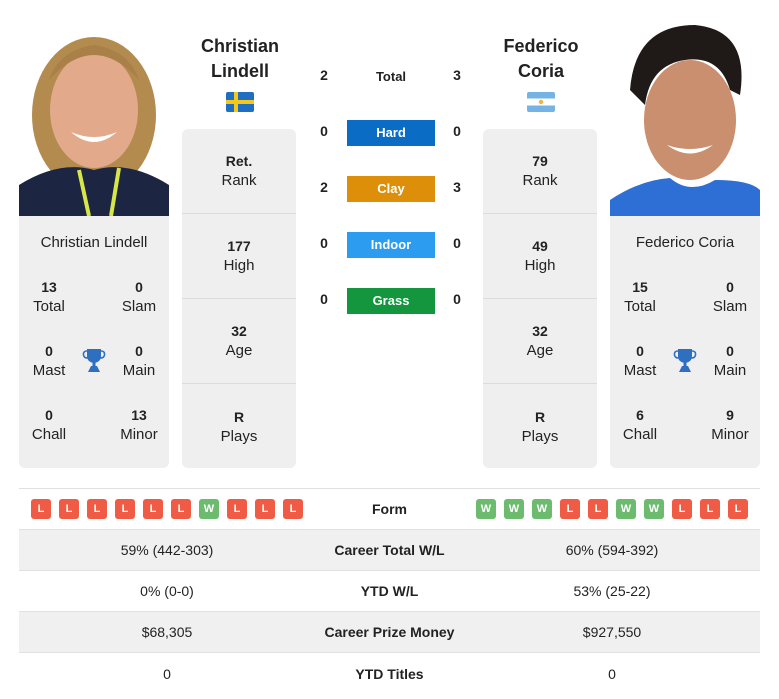 This screenshot has height=699, width=779. I want to click on player1-titles-chall: 0 Chall, so click(49, 425).